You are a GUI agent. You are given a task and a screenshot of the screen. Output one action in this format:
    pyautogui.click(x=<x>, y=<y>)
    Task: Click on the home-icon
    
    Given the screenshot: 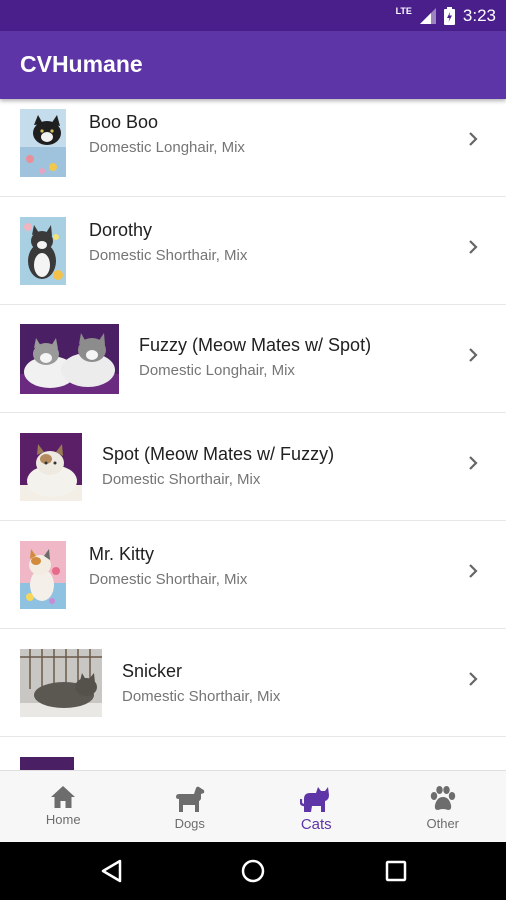 What is the action you would take?
    pyautogui.click(x=63, y=797)
    